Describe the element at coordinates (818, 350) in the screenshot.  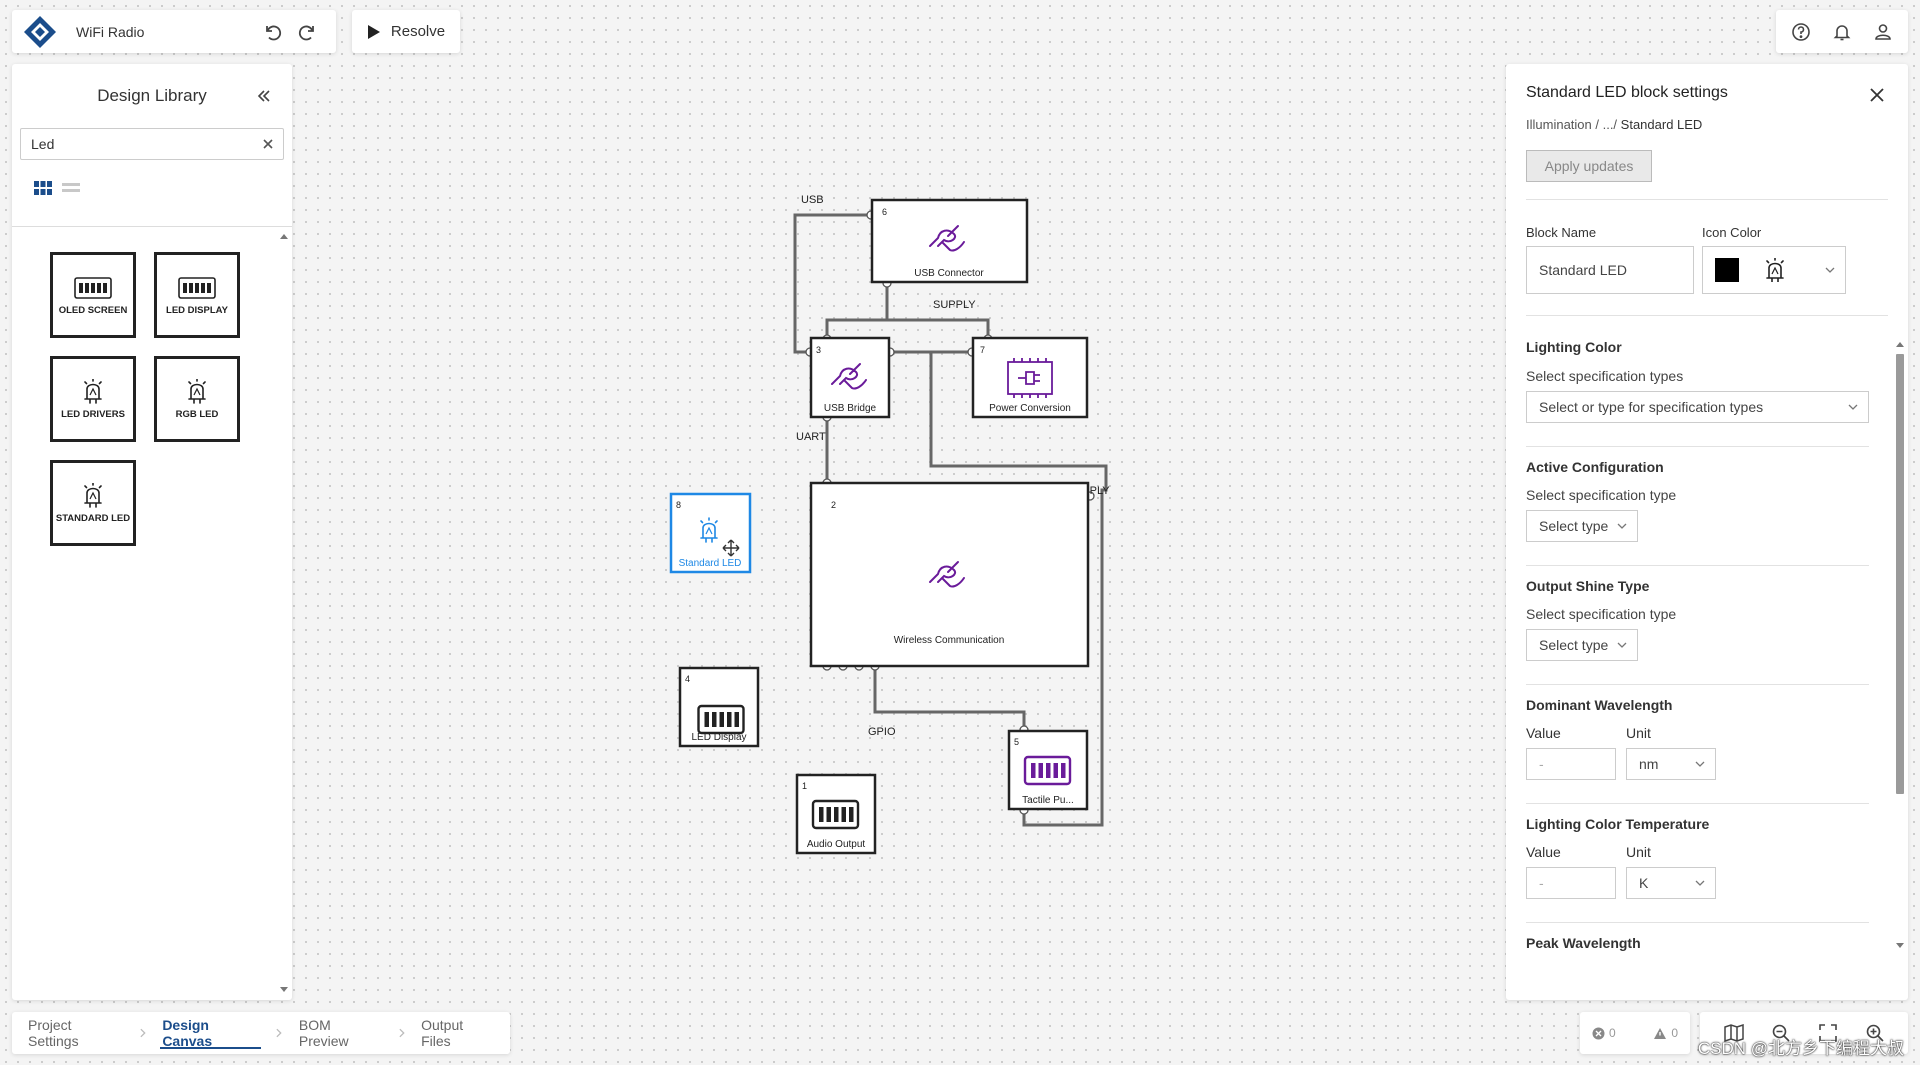
I see `block-number: 3` at that location.